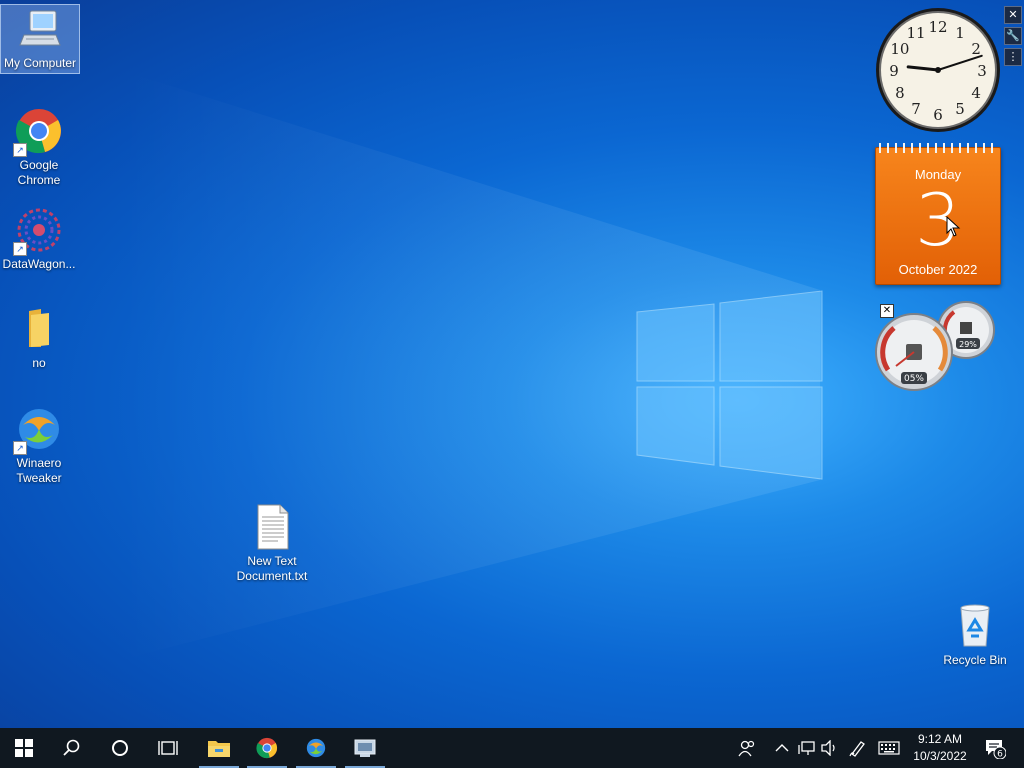 The image size is (1024, 768). I want to click on show-hidden-icons-button, so click(782, 748).